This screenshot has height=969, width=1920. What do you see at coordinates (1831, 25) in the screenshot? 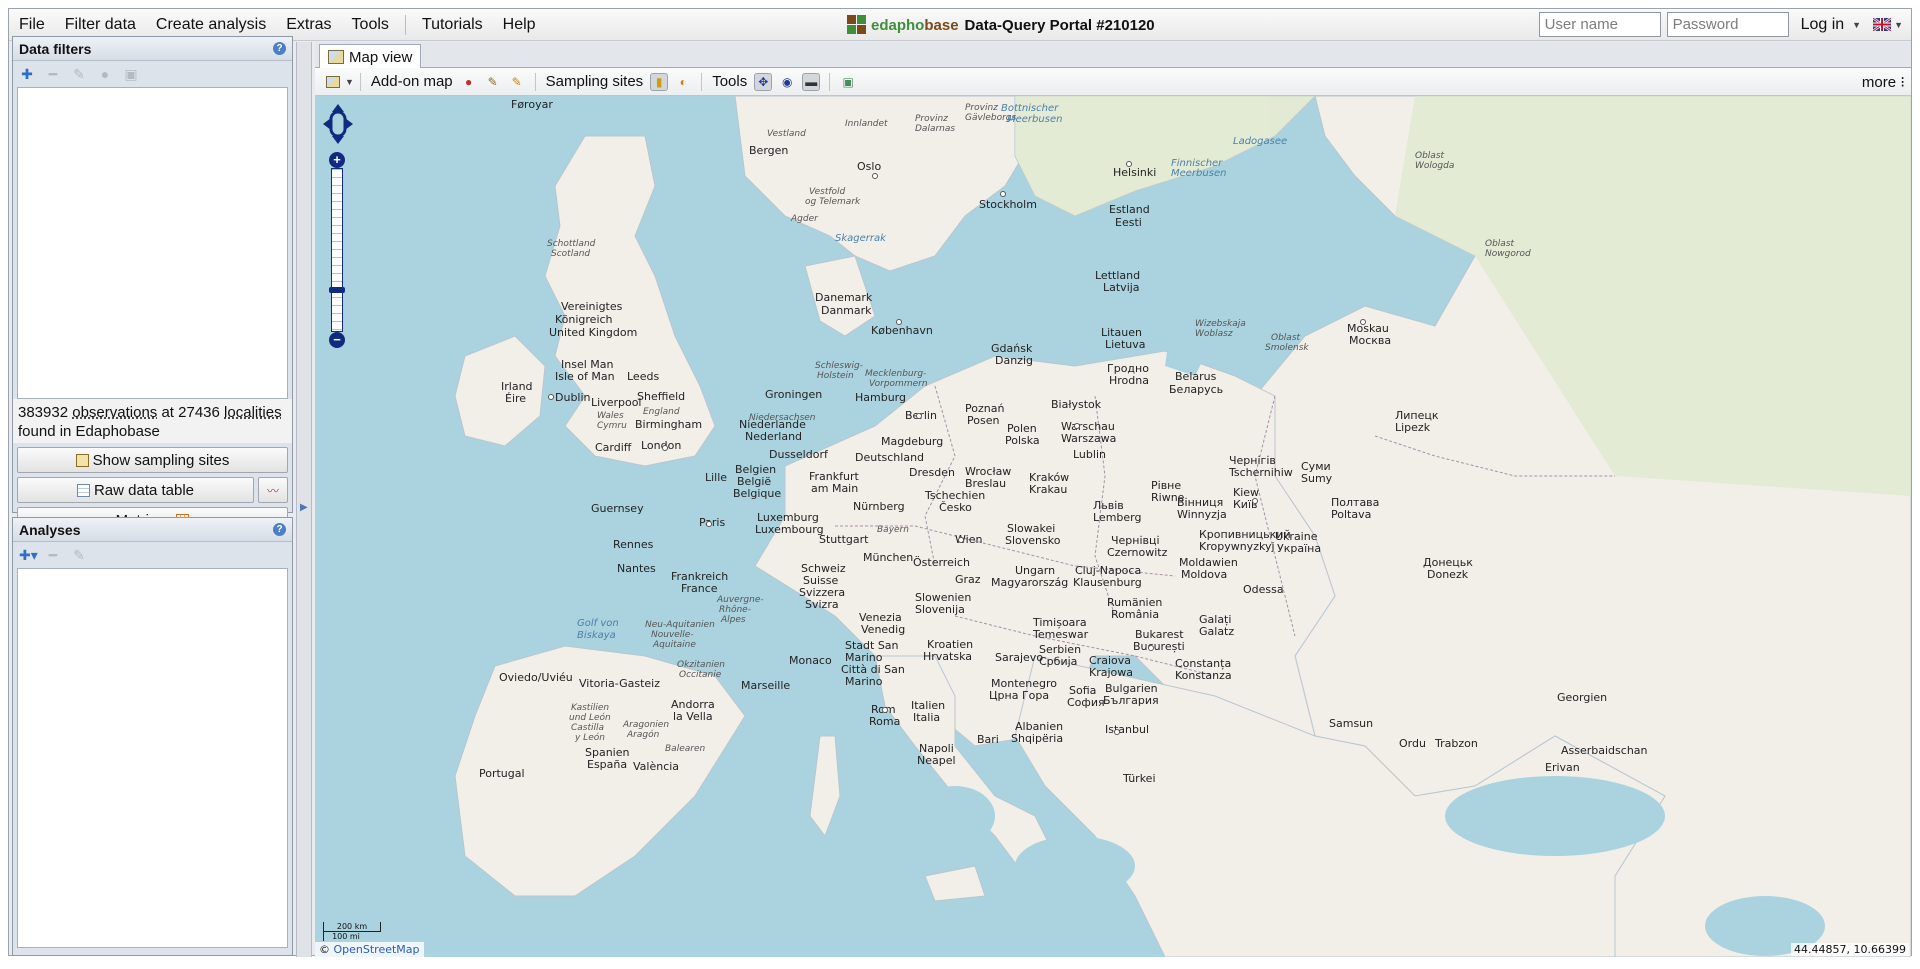
I see `login-button: Log in ▼` at bounding box center [1831, 25].